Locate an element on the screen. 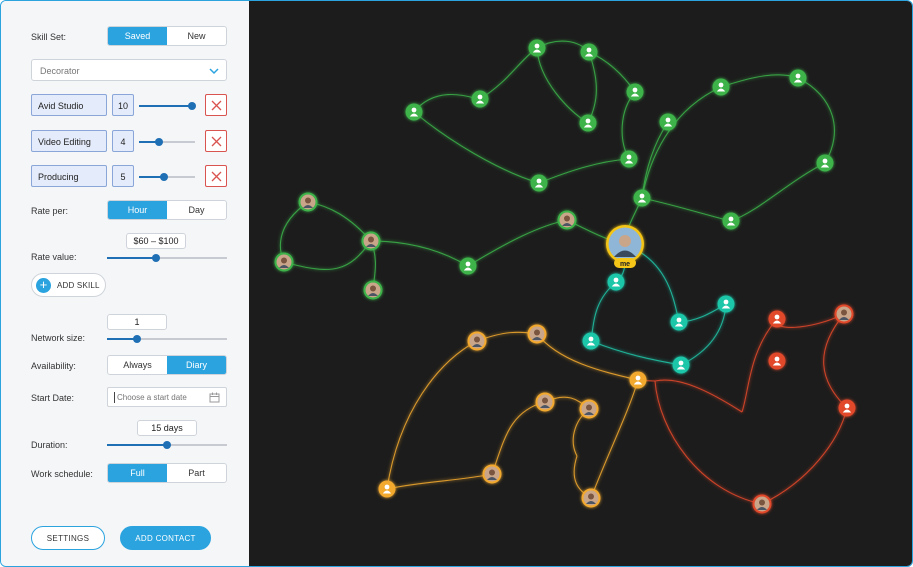 The width and height of the screenshot is (913, 567). rate-per-label: Rate per: is located at coordinates (50, 211).